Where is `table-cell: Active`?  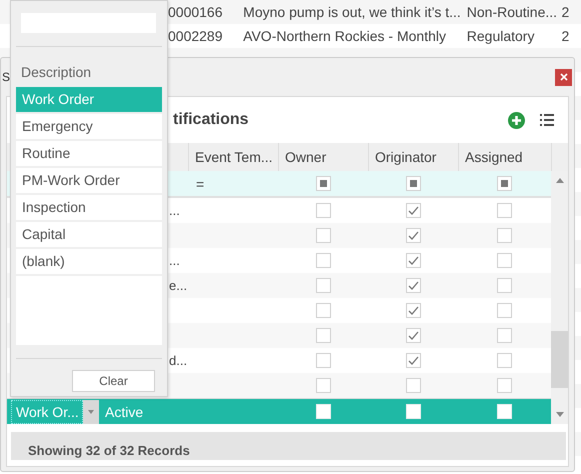 table-cell: Active is located at coordinates (124, 412).